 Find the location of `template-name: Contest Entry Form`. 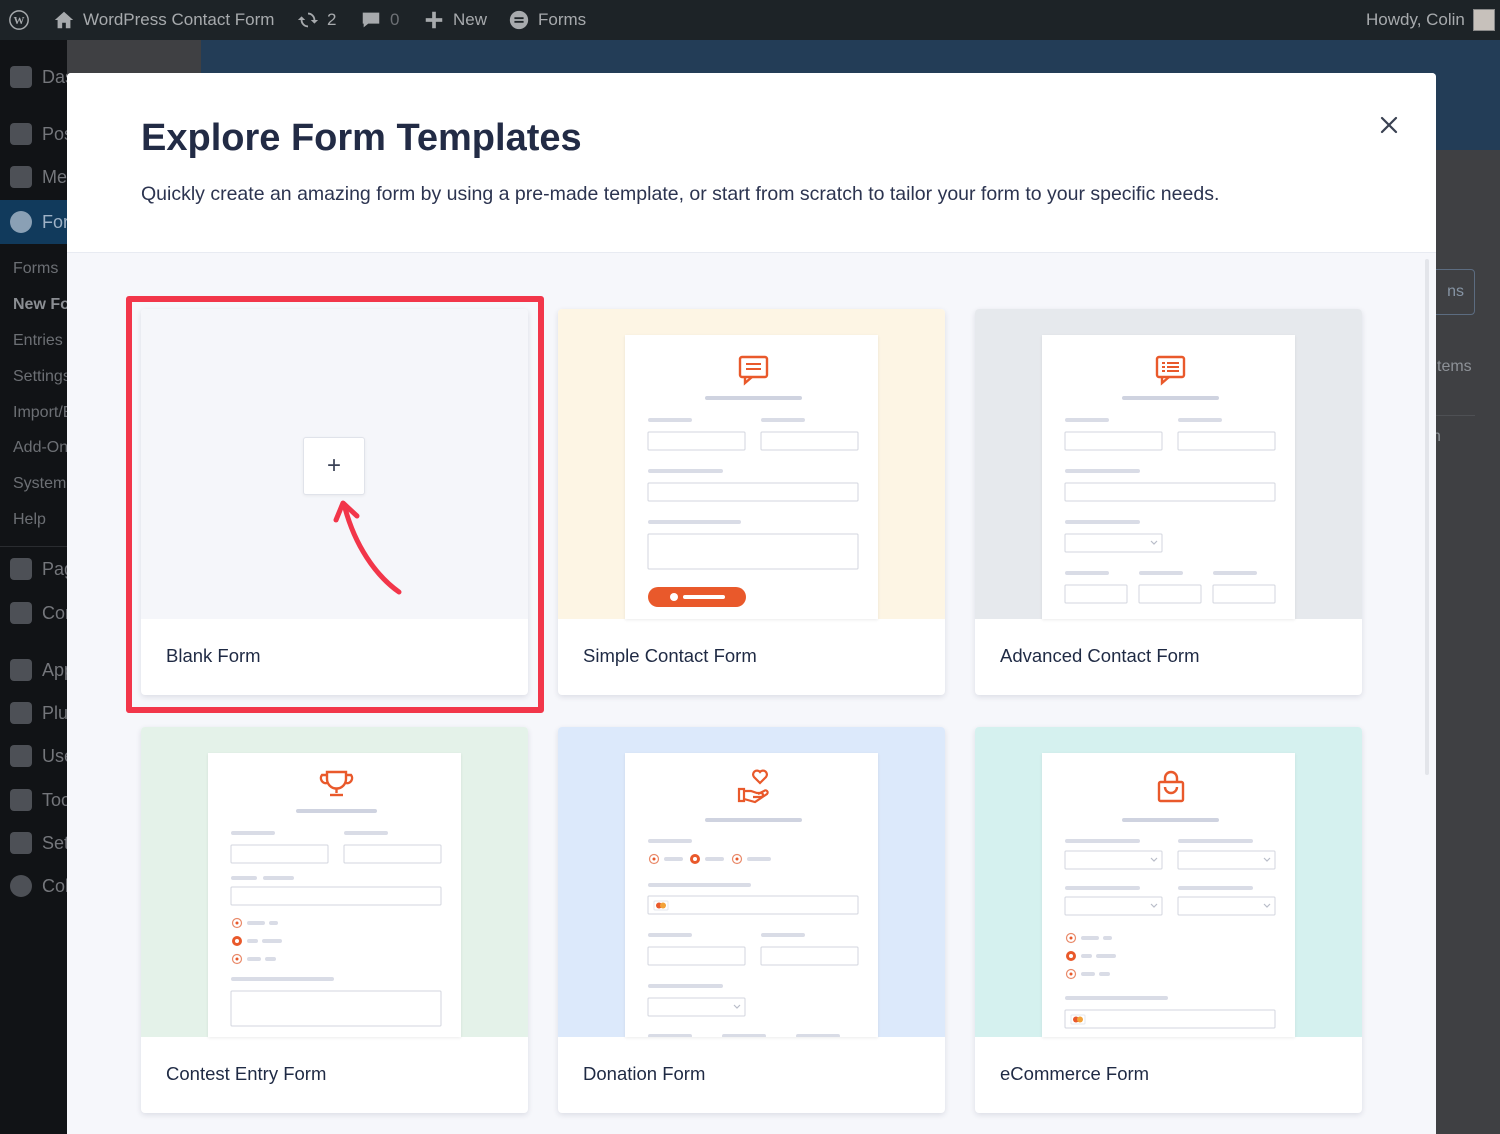

template-name: Contest Entry Form is located at coordinates (246, 1073).